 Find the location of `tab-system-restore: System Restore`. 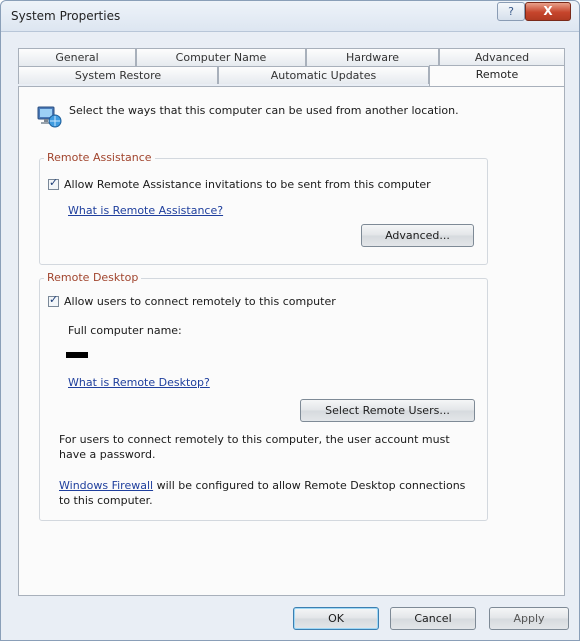

tab-system-restore: System Restore is located at coordinates (118, 75).